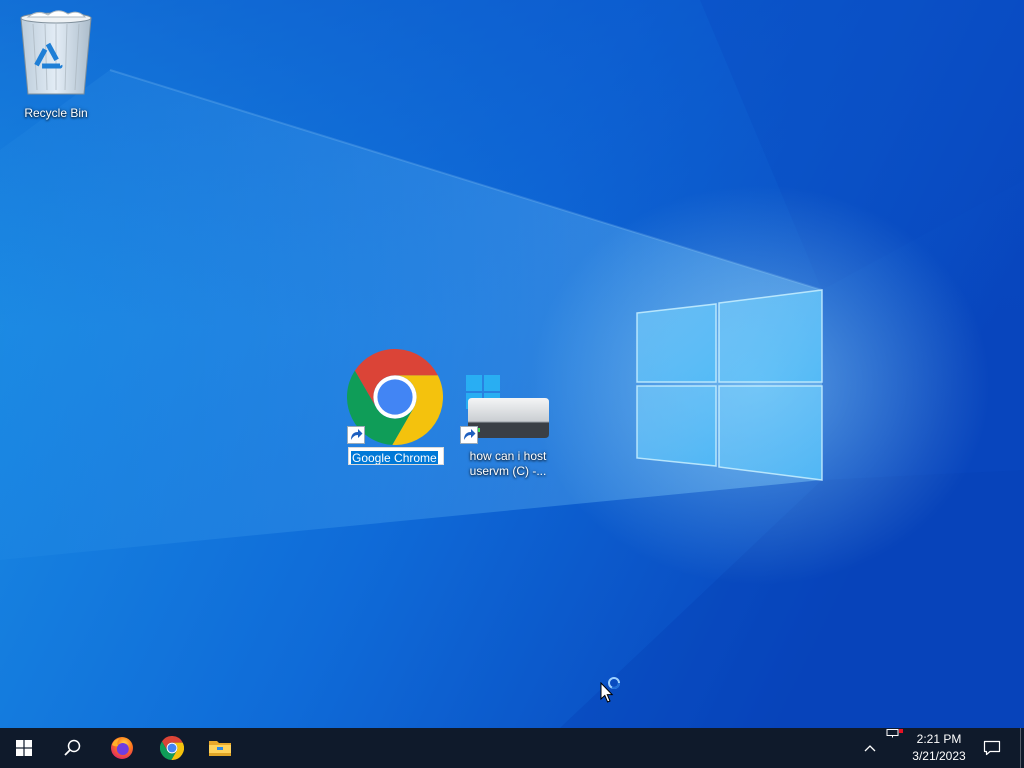  I want to click on logo-pane-top-right, so click(770, 336).